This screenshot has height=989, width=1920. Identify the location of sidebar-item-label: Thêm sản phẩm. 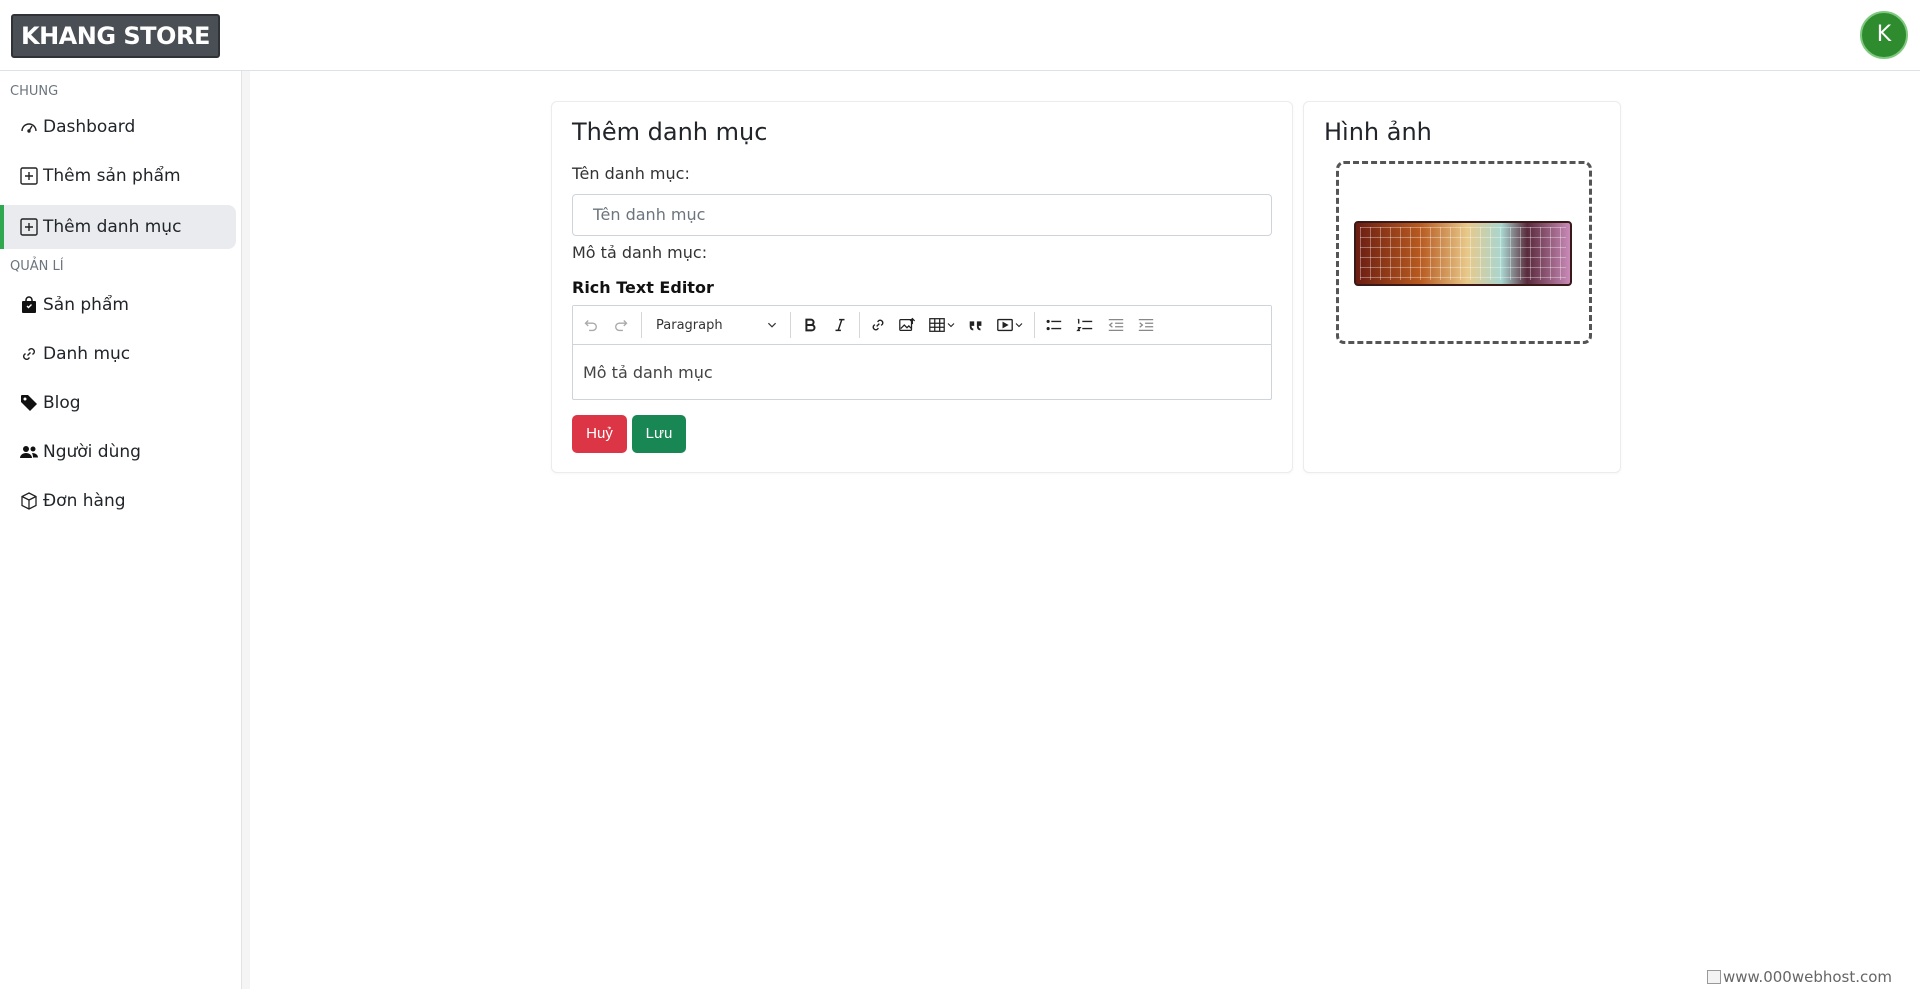
(112, 176).